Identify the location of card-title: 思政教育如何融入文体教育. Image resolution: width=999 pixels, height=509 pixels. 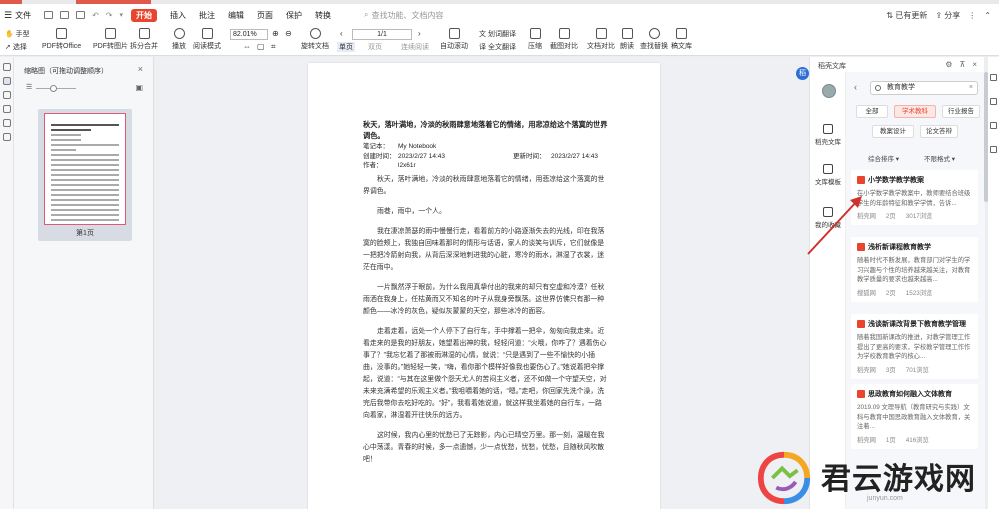
(914, 394).